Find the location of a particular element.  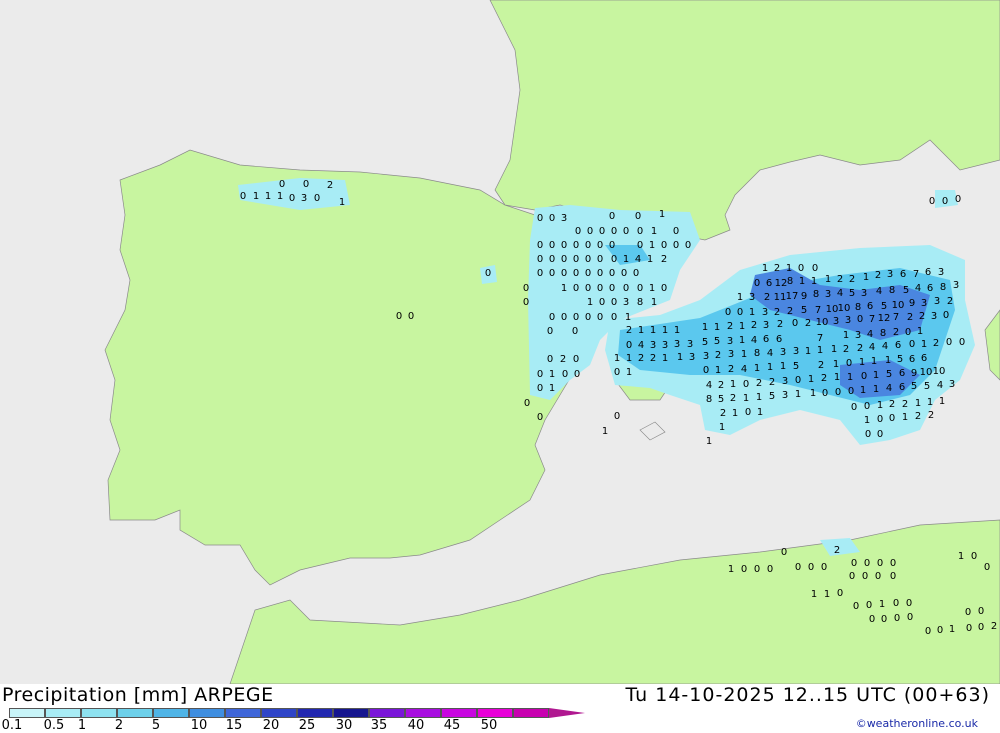

legend-label: 30 is located at coordinates (344, 725).